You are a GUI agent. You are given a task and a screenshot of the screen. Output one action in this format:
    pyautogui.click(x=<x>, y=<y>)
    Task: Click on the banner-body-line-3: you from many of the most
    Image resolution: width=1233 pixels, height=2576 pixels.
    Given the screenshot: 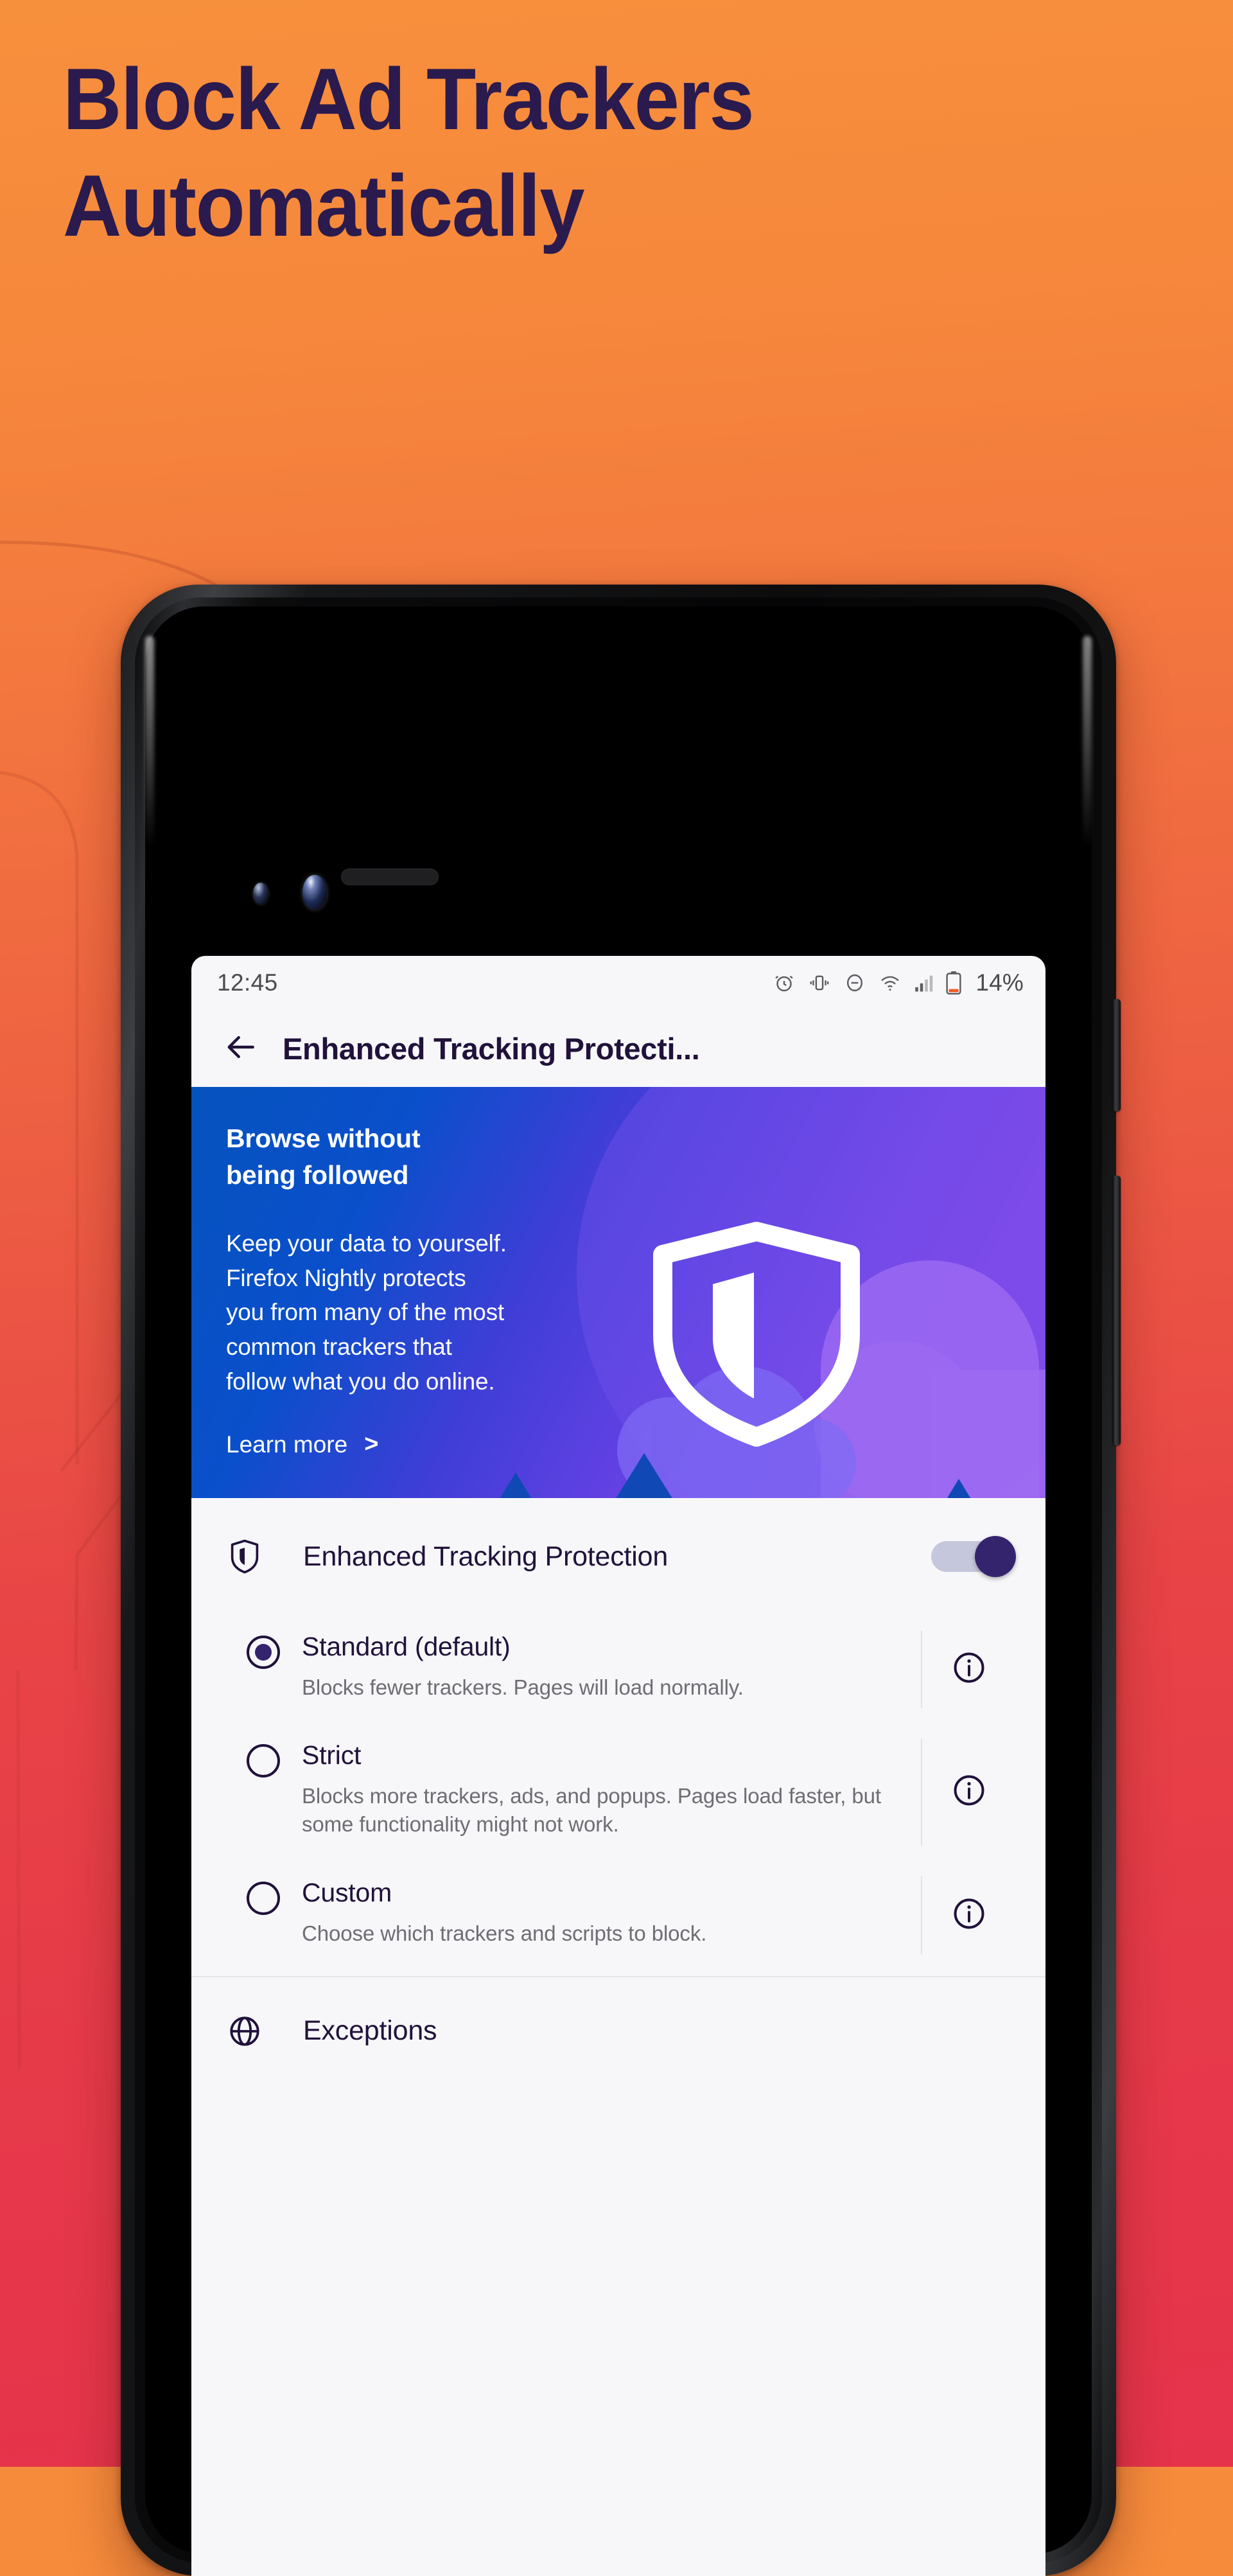 What is the action you would take?
    pyautogui.click(x=366, y=1312)
    